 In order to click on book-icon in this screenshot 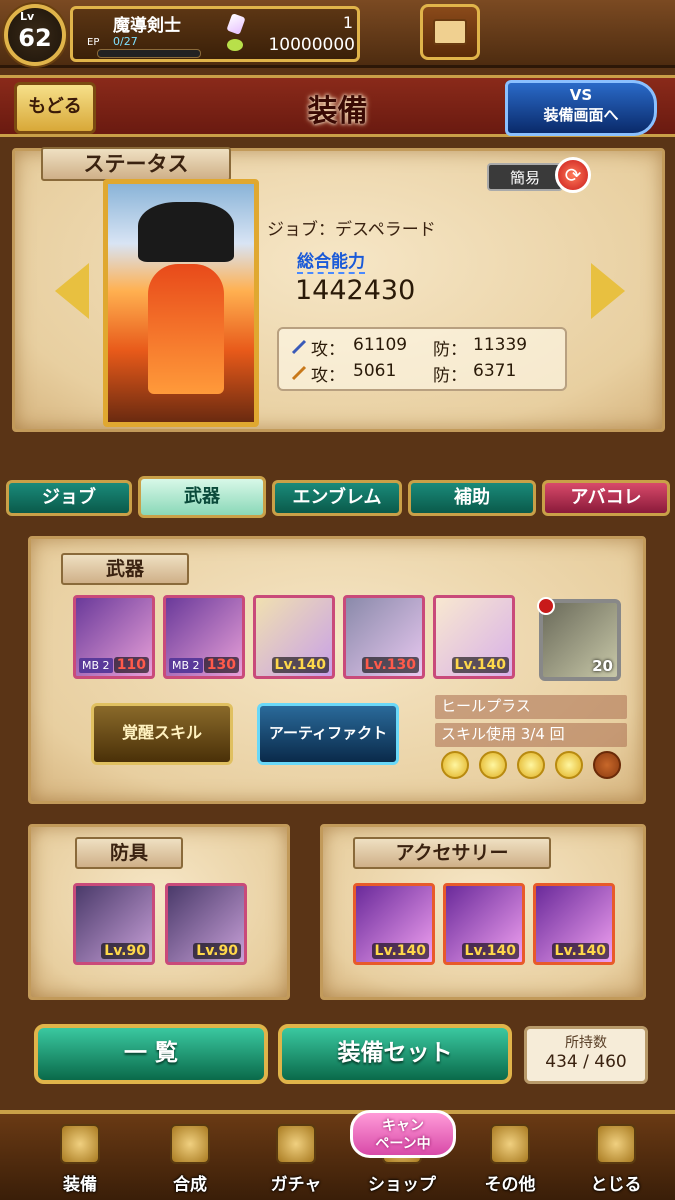, I will do `click(450, 32)`.